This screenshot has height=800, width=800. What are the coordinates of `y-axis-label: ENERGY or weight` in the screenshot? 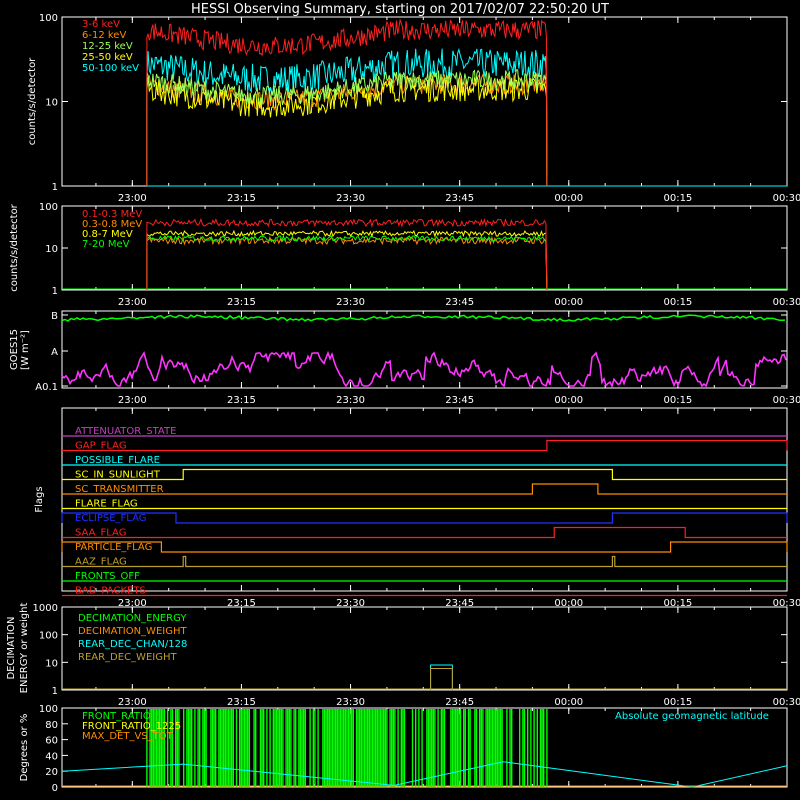 It's located at (24, 648).